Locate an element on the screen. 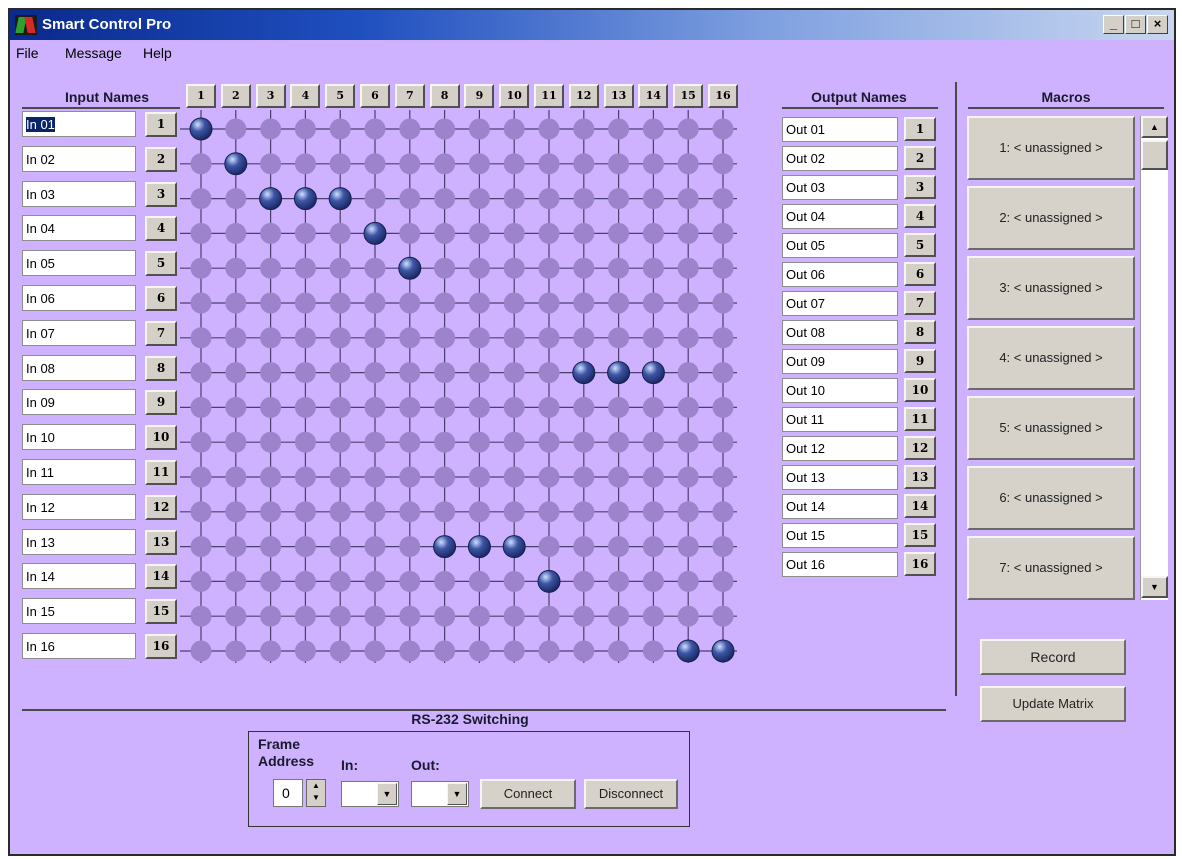 The image size is (1182, 859). output-number-button: 3 is located at coordinates (920, 187).